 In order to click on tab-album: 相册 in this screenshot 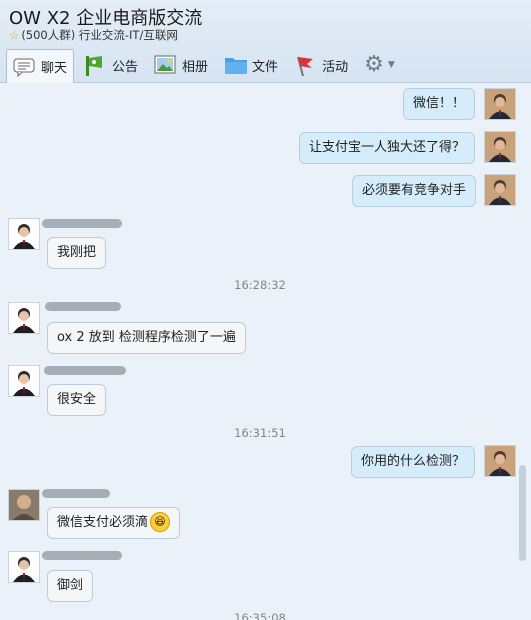, I will do `click(181, 65)`.